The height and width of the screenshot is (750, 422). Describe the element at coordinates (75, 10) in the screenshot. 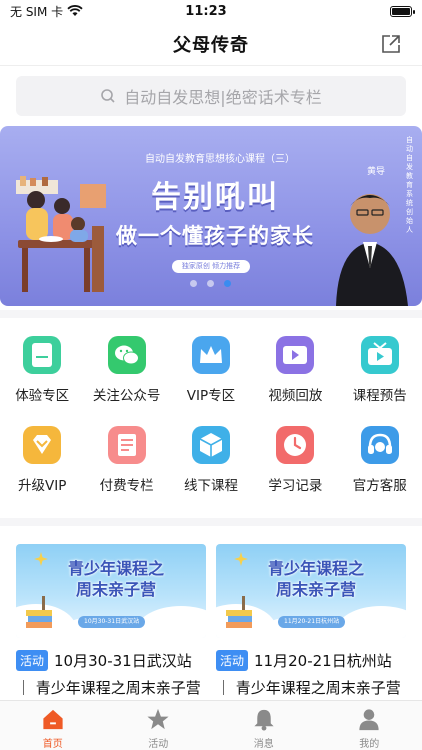

I see `wifi-icon` at that location.